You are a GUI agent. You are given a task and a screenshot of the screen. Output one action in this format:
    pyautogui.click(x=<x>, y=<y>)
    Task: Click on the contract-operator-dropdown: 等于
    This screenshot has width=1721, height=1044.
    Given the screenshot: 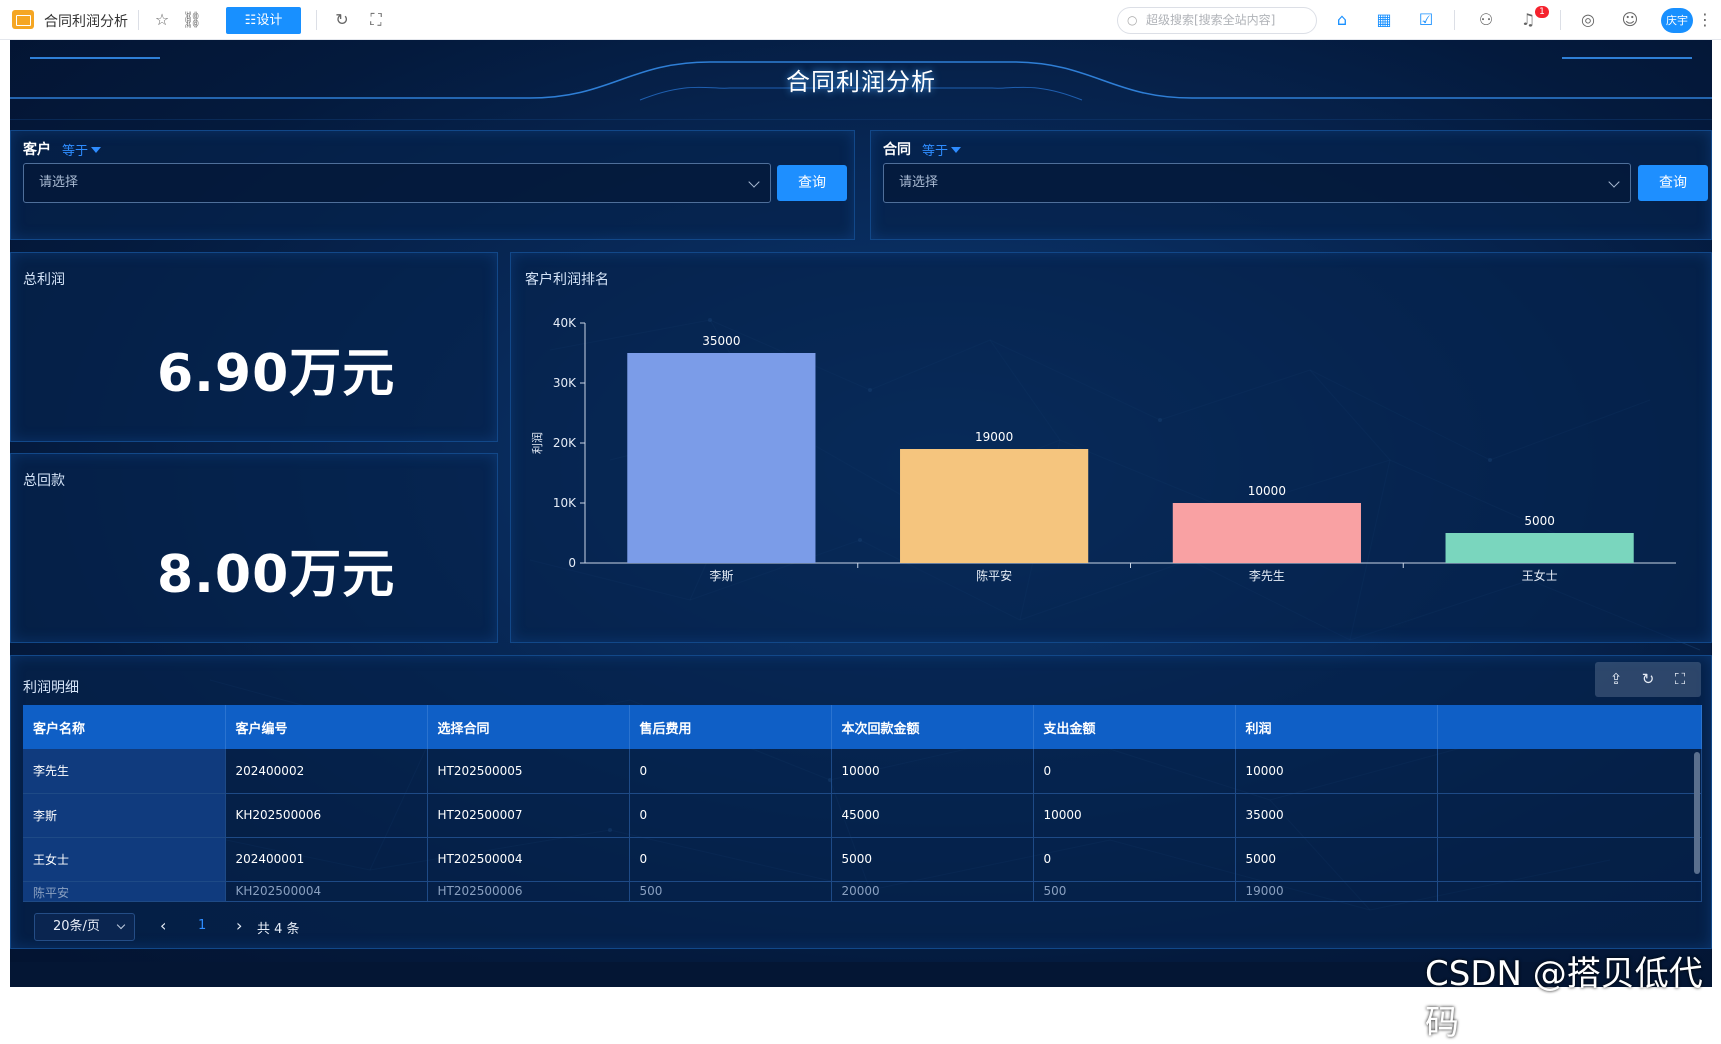 What is the action you would take?
    pyautogui.click(x=942, y=149)
    